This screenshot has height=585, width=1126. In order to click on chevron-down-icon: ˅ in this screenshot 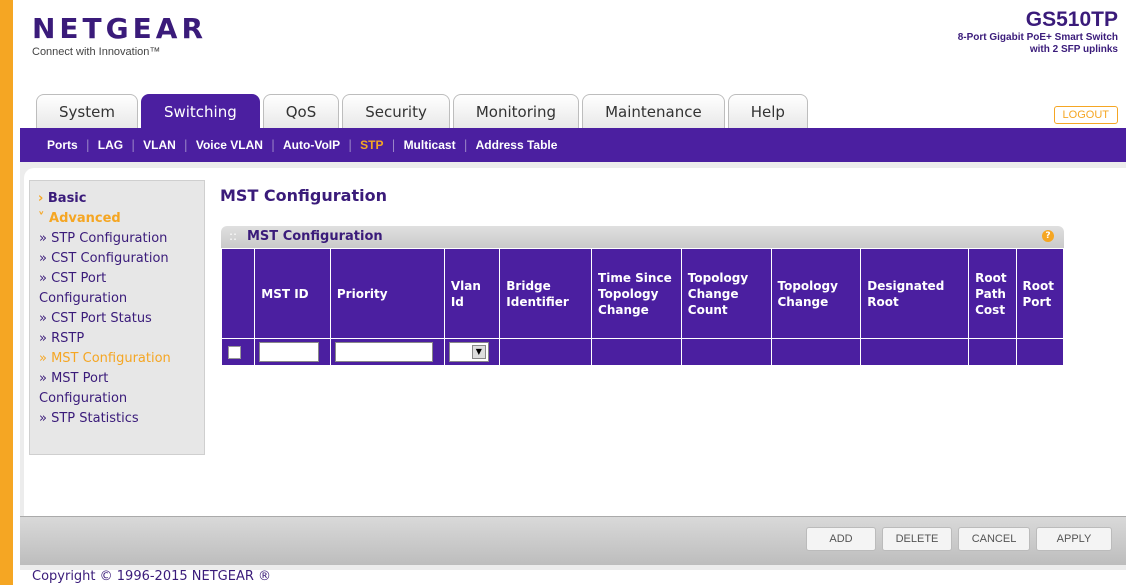, I will do `click(41, 218)`.